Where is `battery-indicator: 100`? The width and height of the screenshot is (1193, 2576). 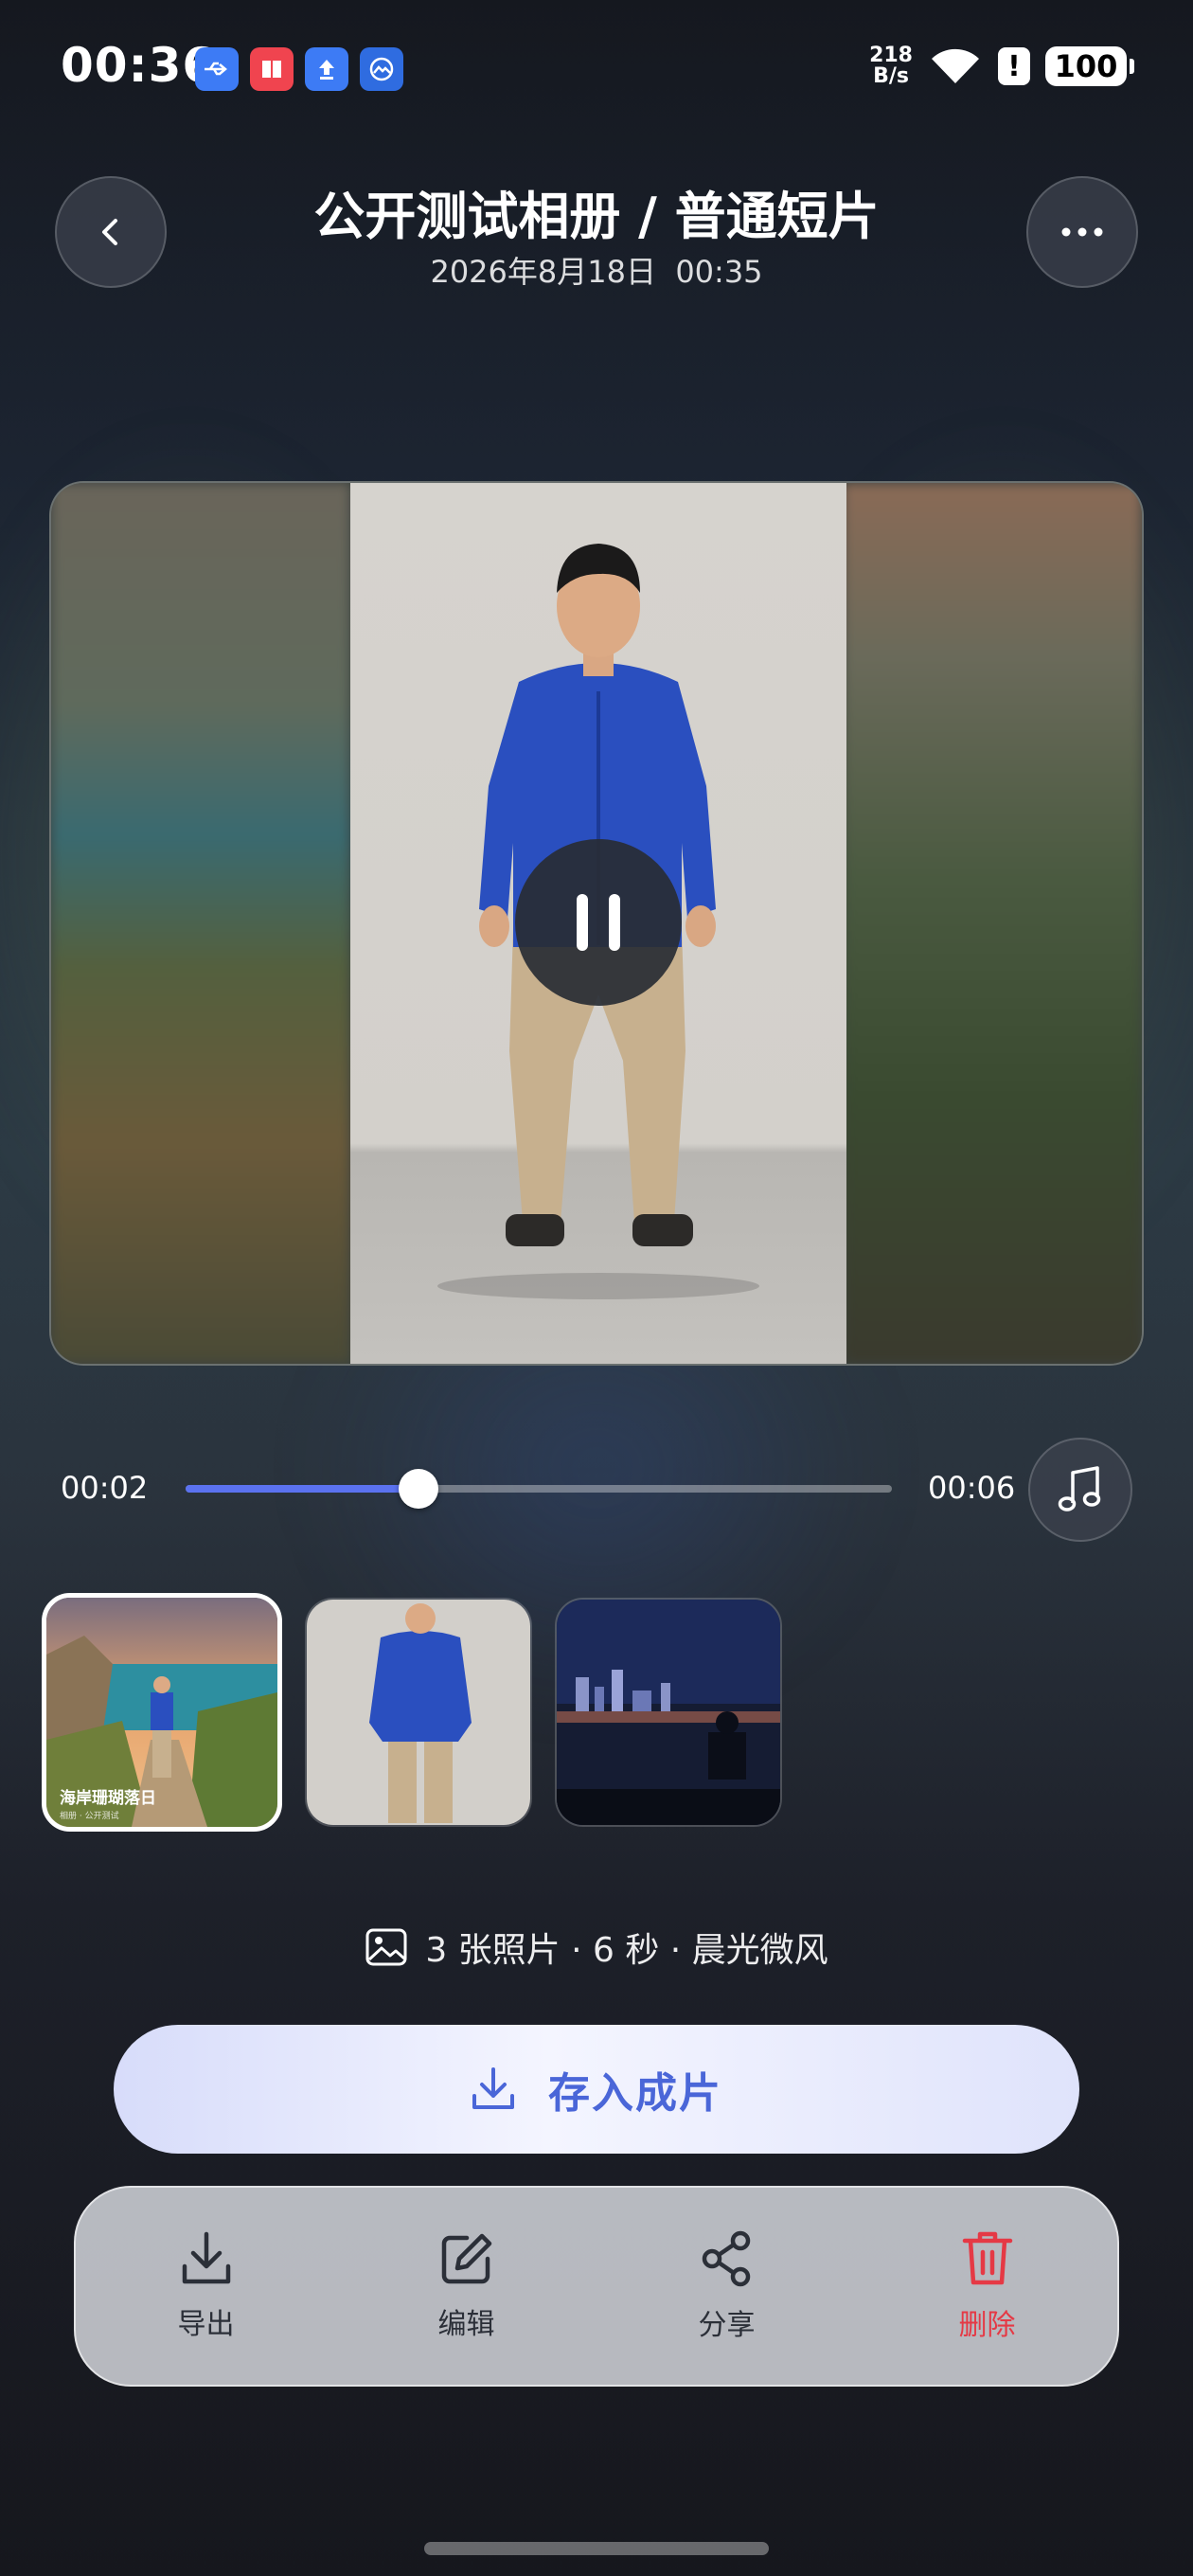
battery-indicator: 100 is located at coordinates (1089, 66).